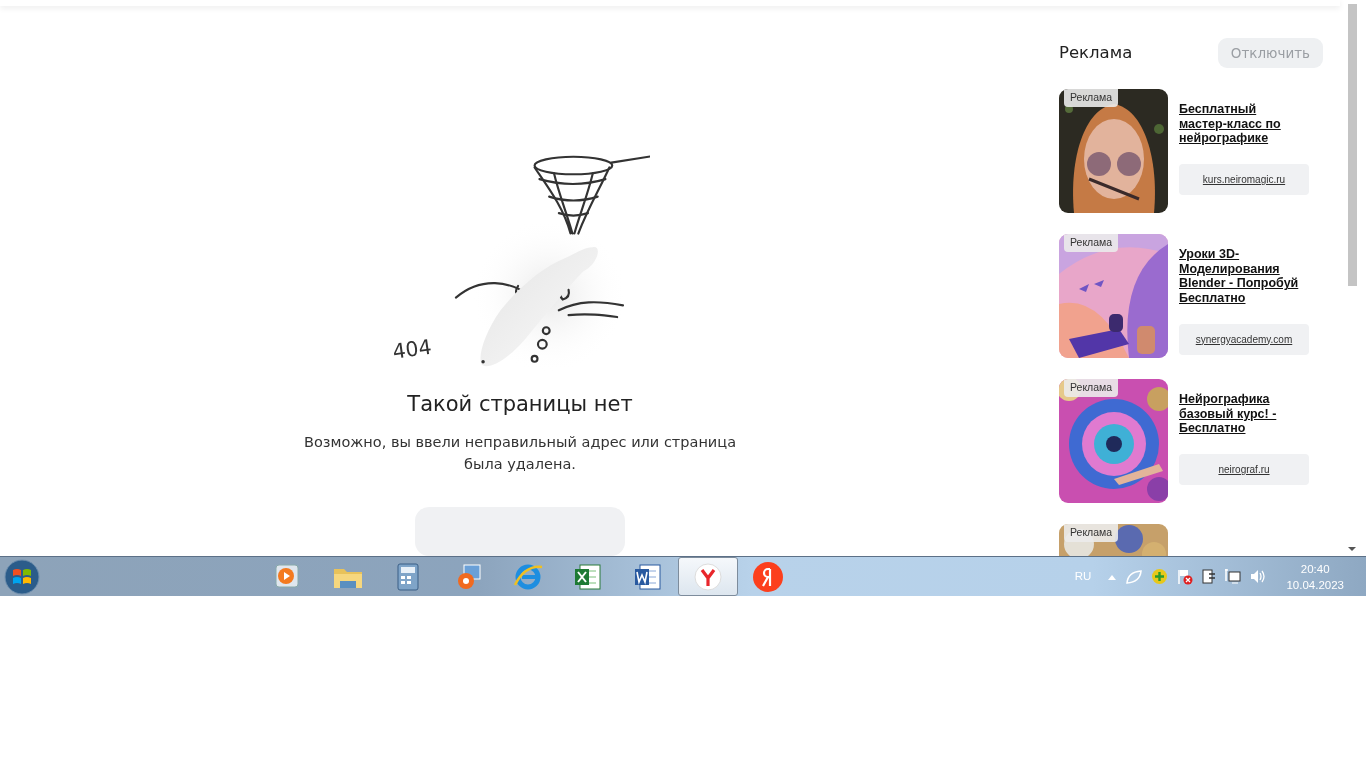 The height and width of the screenshot is (768, 1366). I want to click on error-message: Возможно, вы ввели неправильный адрес или страница была удалена., so click(520, 454).